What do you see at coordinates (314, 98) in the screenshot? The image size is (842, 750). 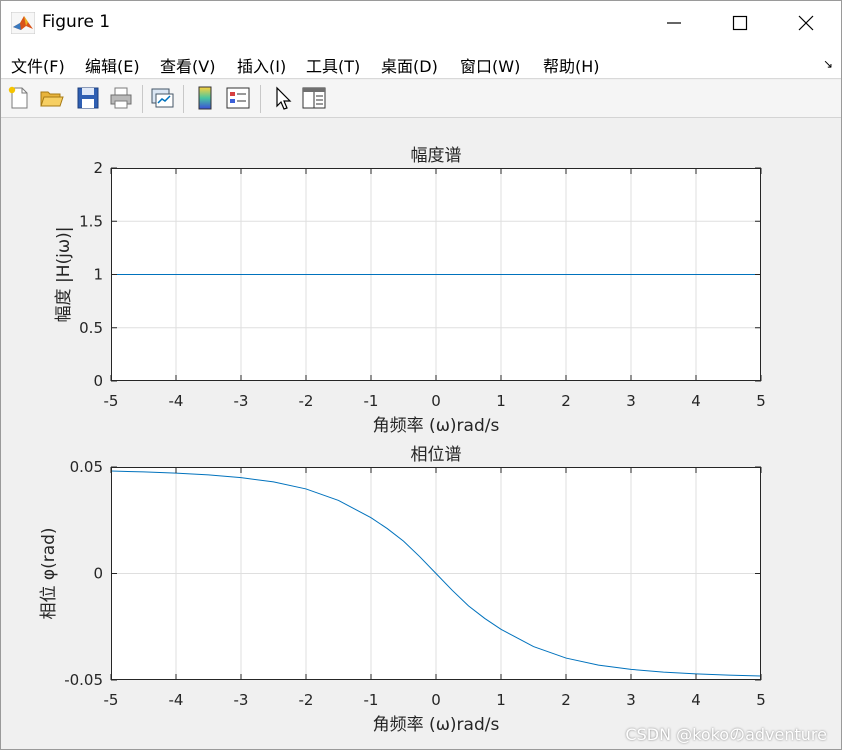 I see `property-inspector-icon` at bounding box center [314, 98].